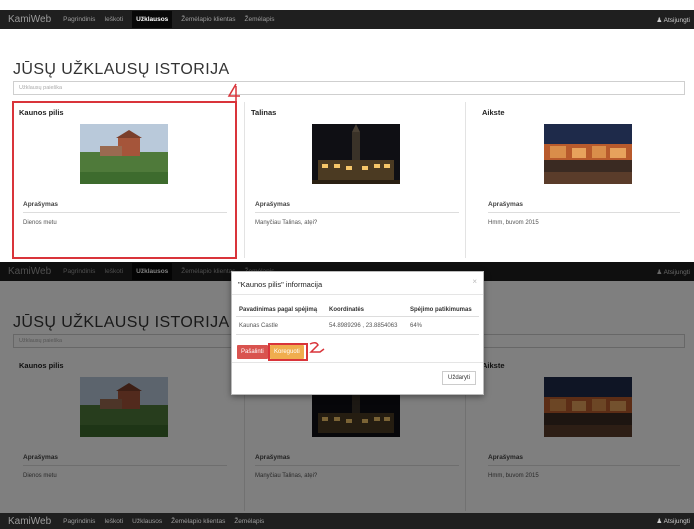  What do you see at coordinates (416, 326) in the screenshot?
I see `table-cell: 64%` at bounding box center [416, 326].